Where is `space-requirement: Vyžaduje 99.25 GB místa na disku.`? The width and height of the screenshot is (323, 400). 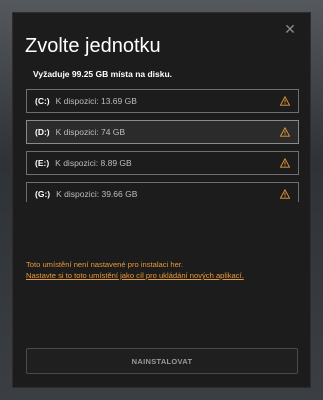 space-requirement: Vyžaduje 99.25 GB místa na disku. is located at coordinates (103, 74).